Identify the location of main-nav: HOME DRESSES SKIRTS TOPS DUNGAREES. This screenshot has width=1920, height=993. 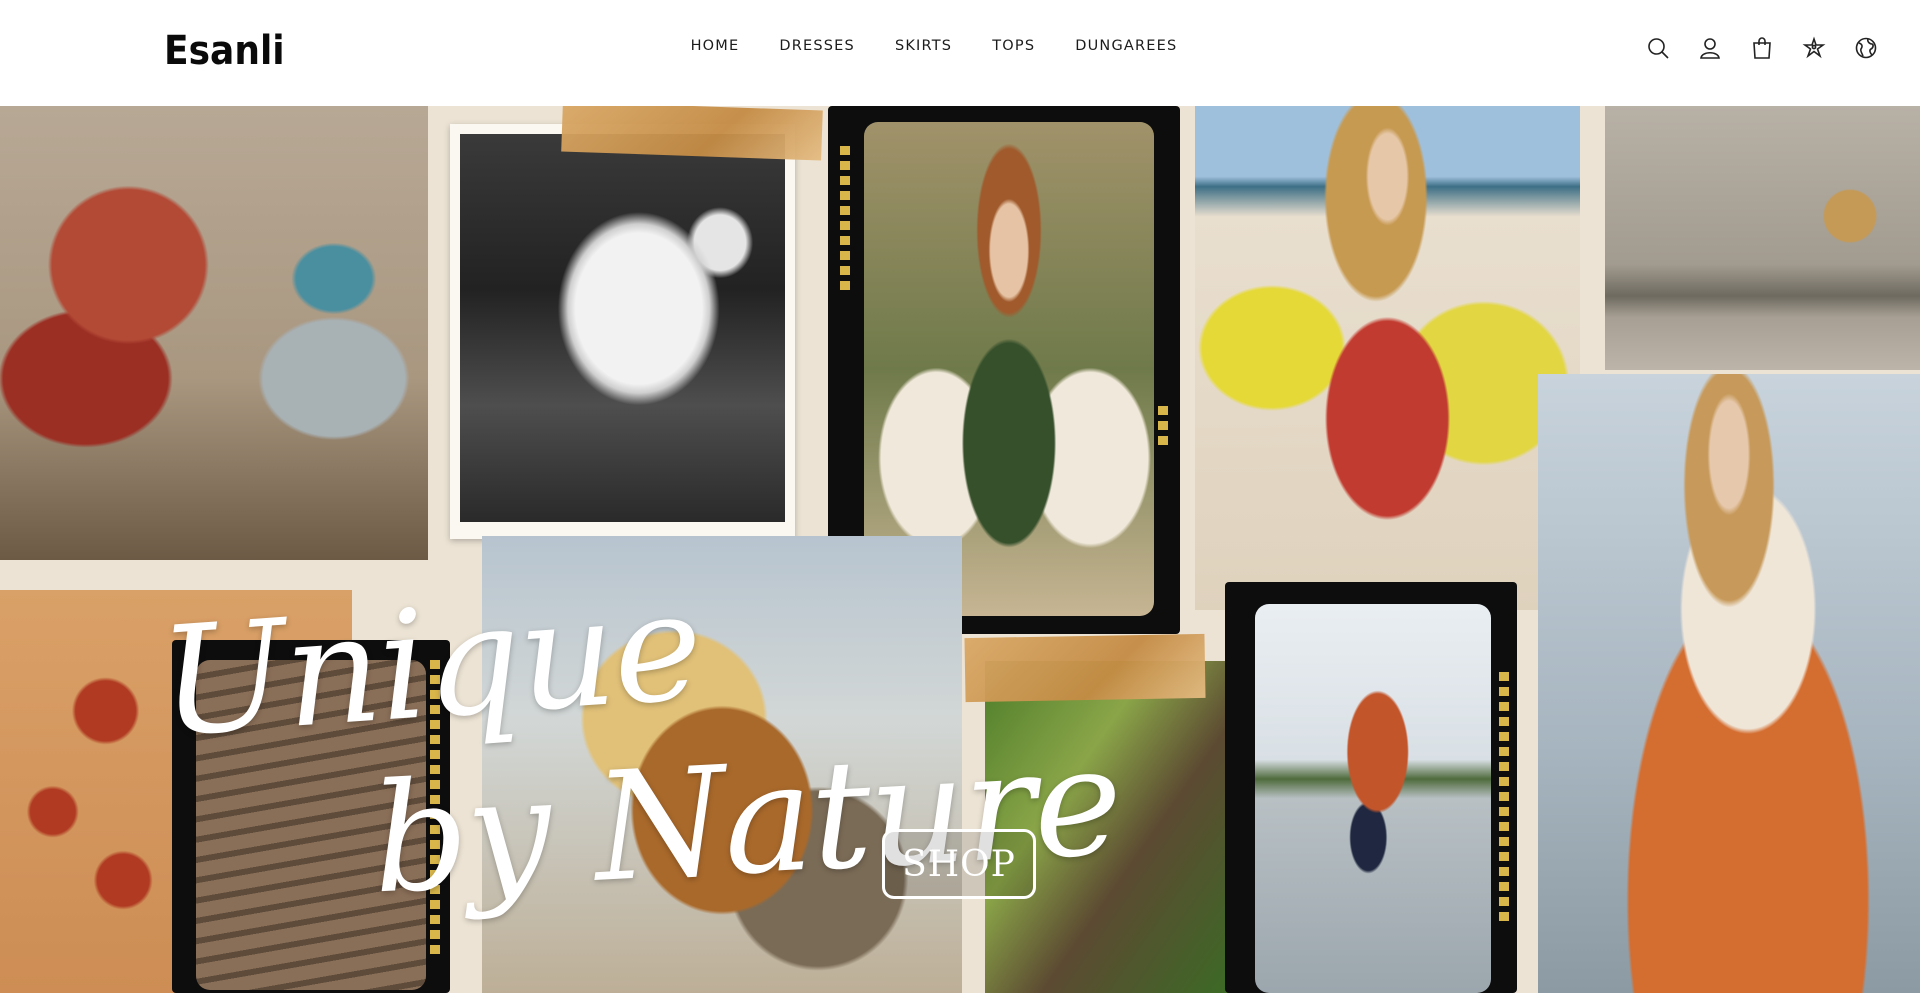
(960, 46).